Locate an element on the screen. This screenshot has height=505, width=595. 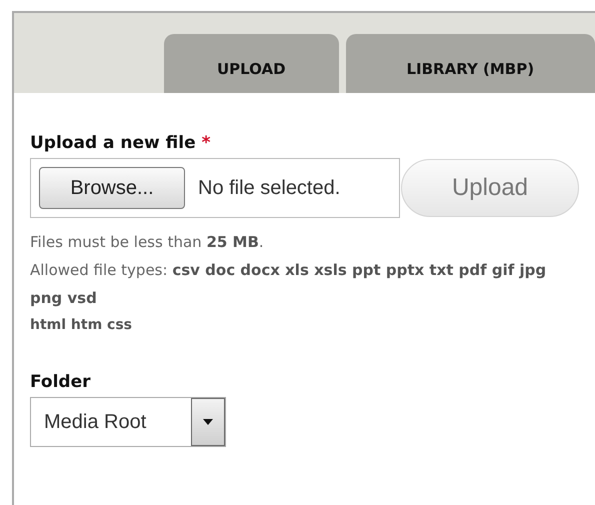
folder-select: Media Root is located at coordinates (128, 422).